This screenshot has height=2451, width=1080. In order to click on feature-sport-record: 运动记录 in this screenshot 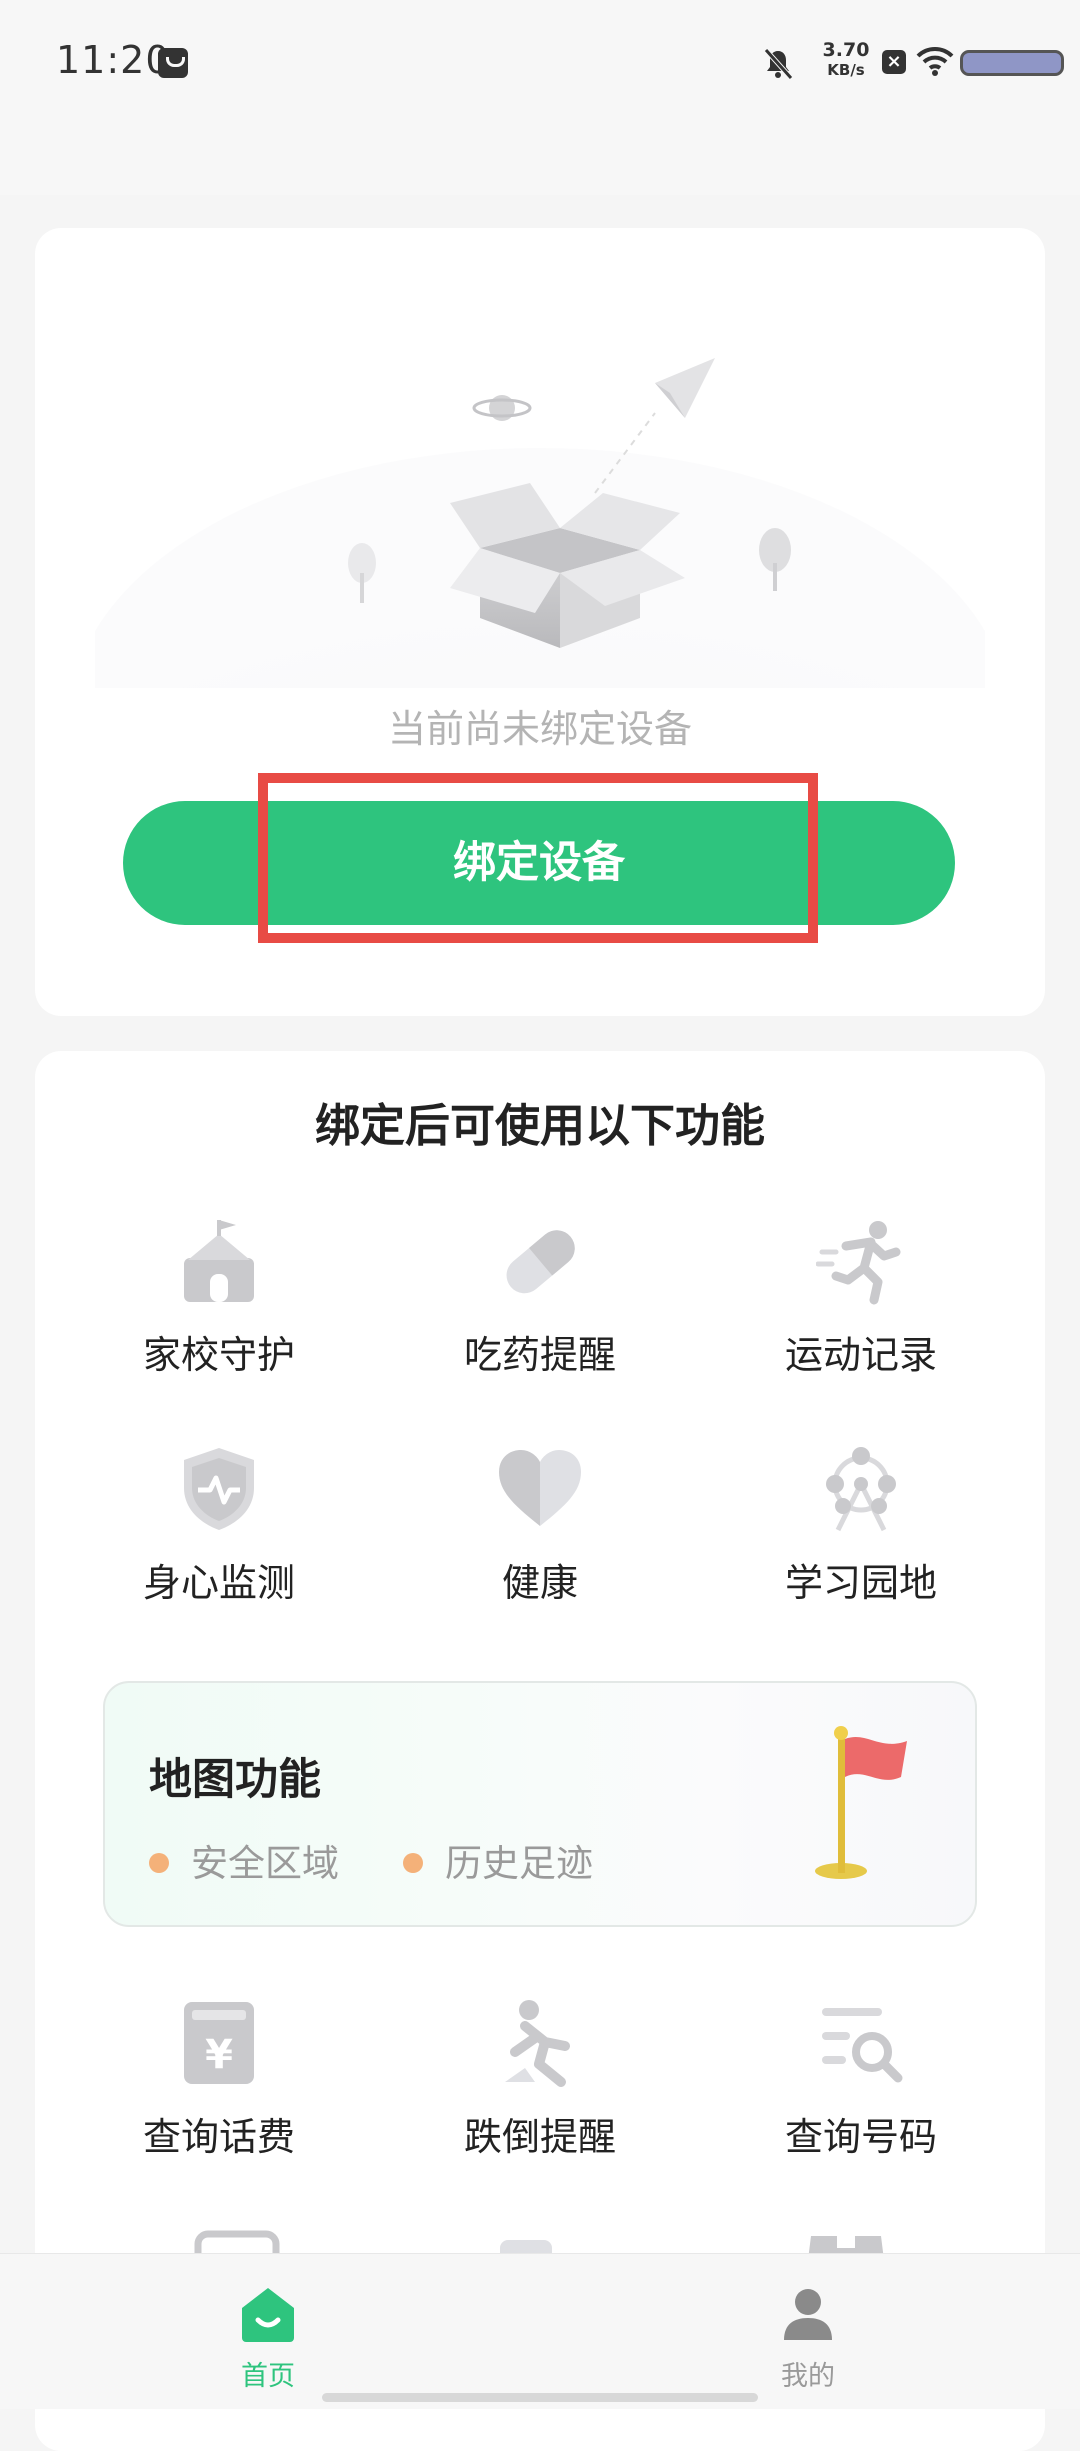, I will do `click(861, 1306)`.